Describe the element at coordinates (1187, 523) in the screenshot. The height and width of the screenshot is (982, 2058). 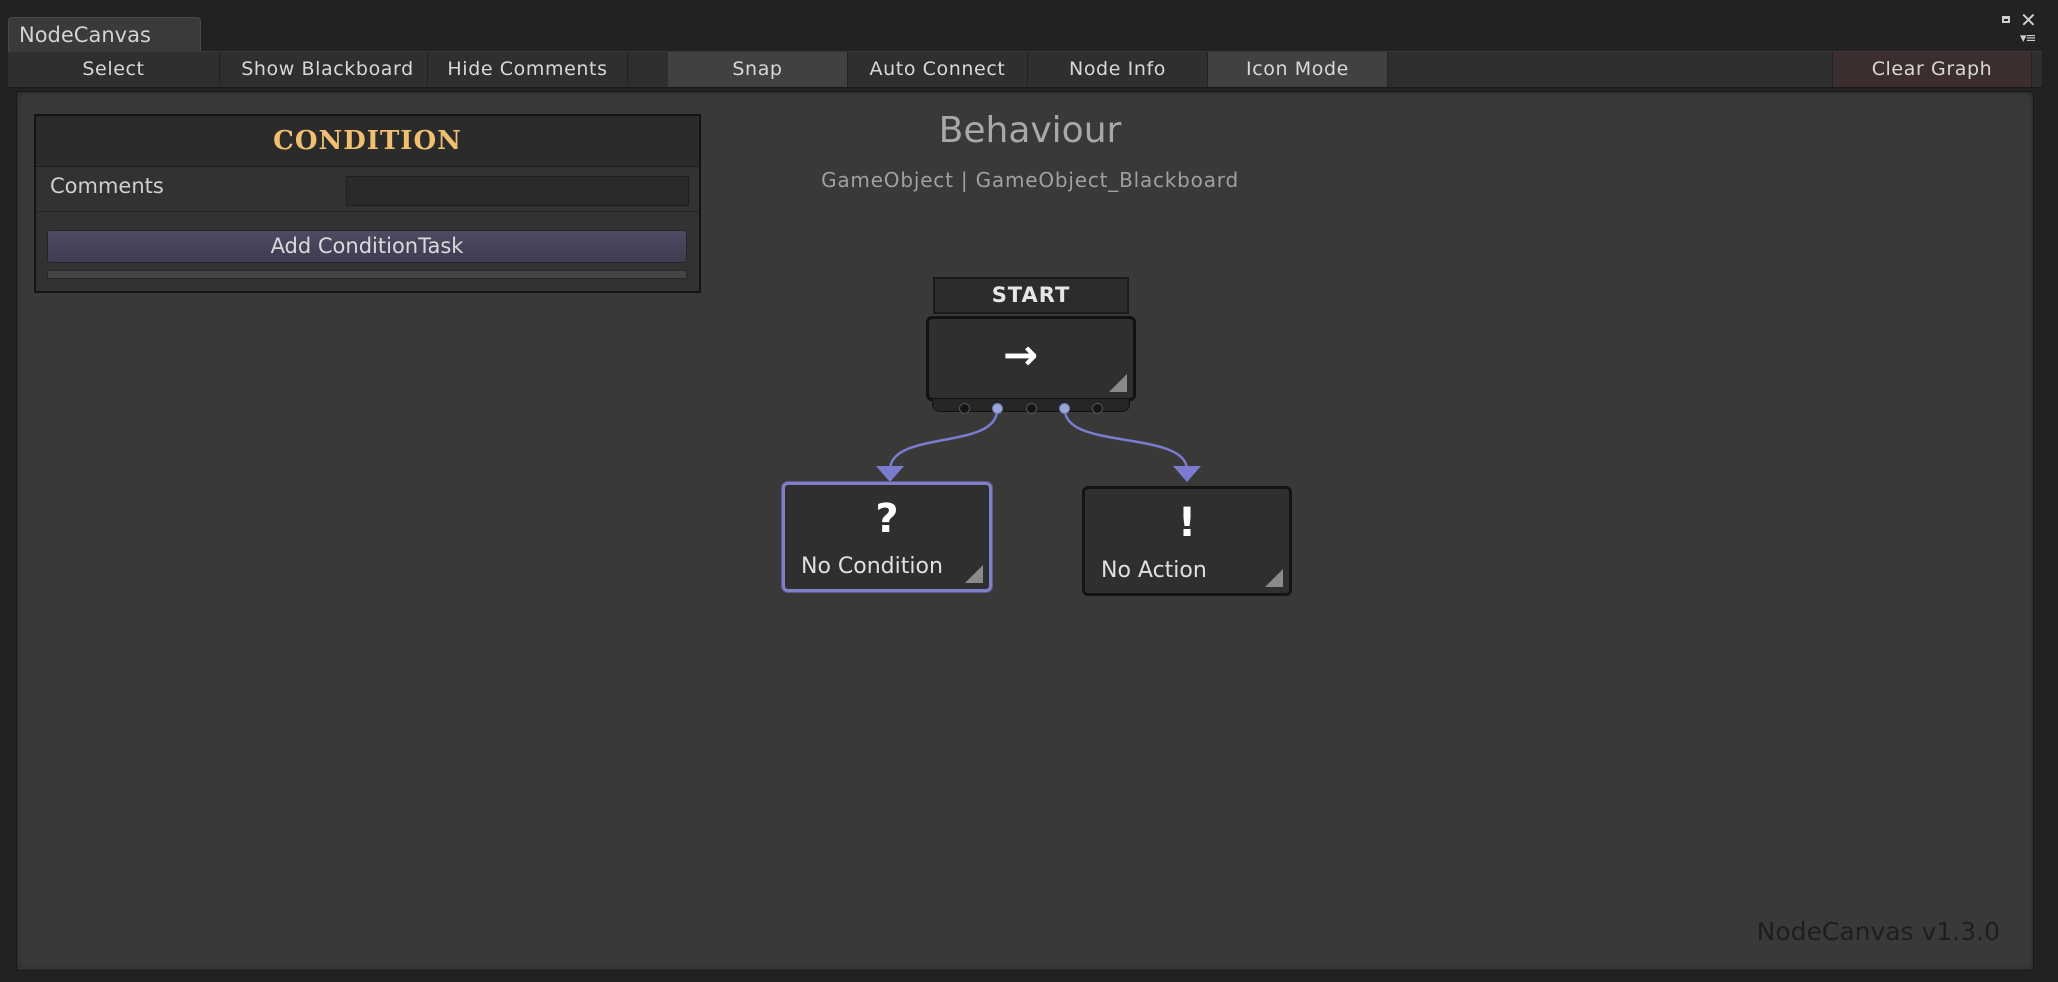
I see `exclamation-icon: !` at that location.